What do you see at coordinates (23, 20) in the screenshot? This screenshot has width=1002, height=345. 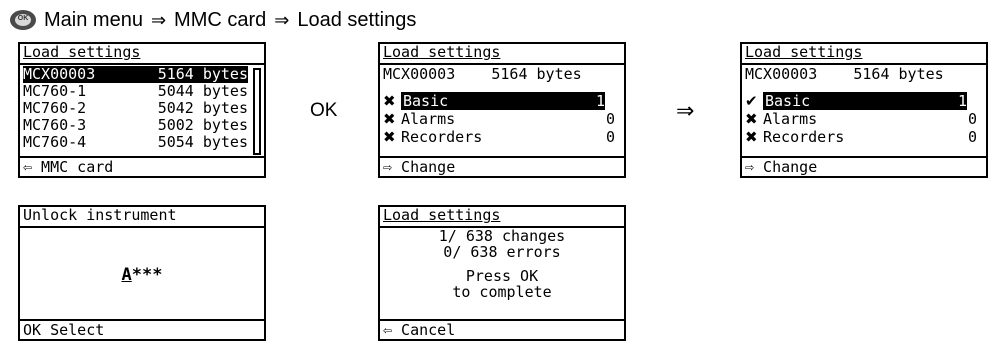 I see `ok-button-icon: OK` at bounding box center [23, 20].